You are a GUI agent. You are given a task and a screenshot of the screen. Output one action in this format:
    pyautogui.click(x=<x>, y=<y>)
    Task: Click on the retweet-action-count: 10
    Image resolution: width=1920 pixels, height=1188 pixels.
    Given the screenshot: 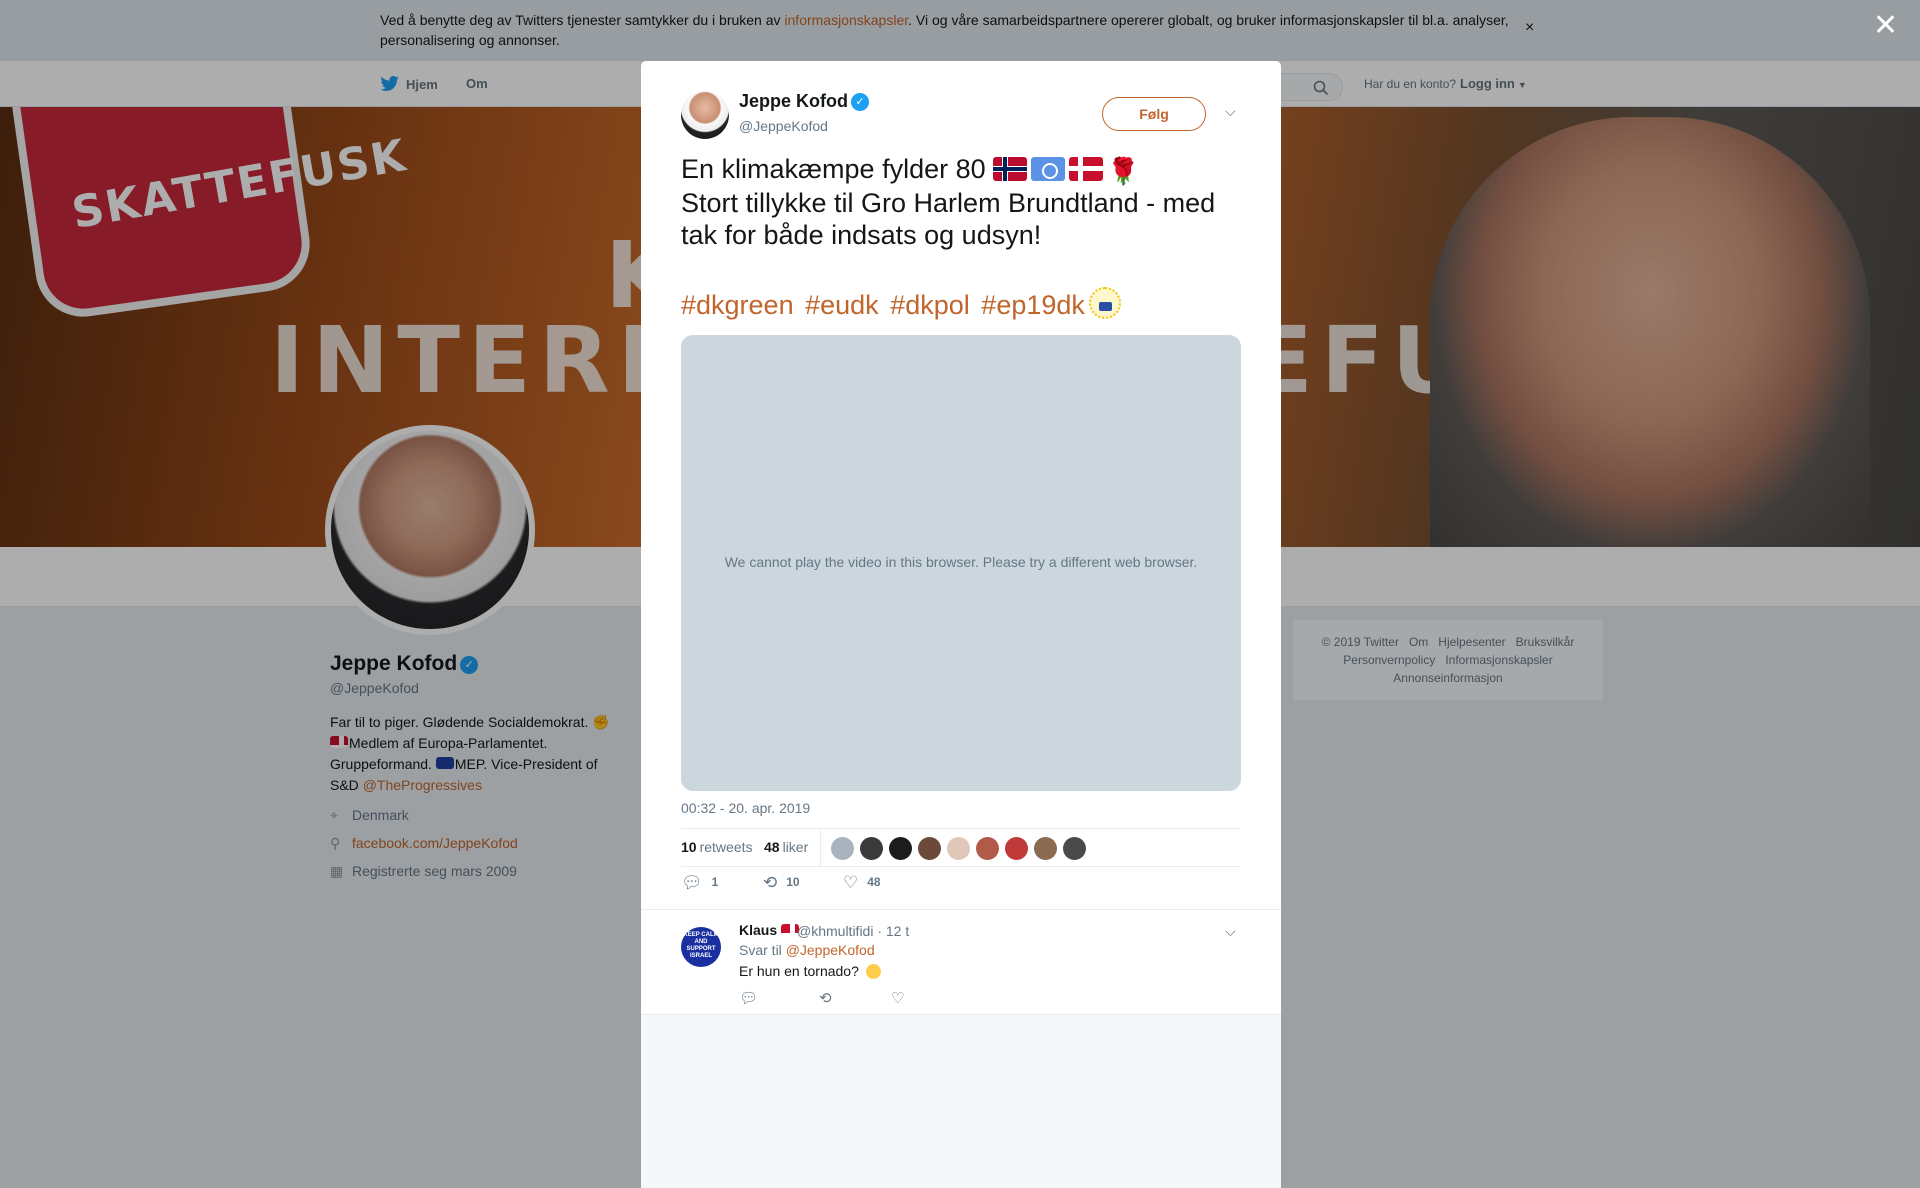 What is the action you would take?
    pyautogui.click(x=793, y=882)
    